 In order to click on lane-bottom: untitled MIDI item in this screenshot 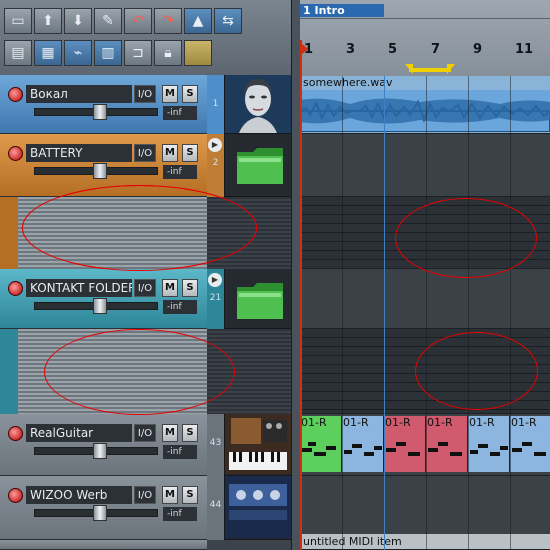, I will do `click(425, 542)`.